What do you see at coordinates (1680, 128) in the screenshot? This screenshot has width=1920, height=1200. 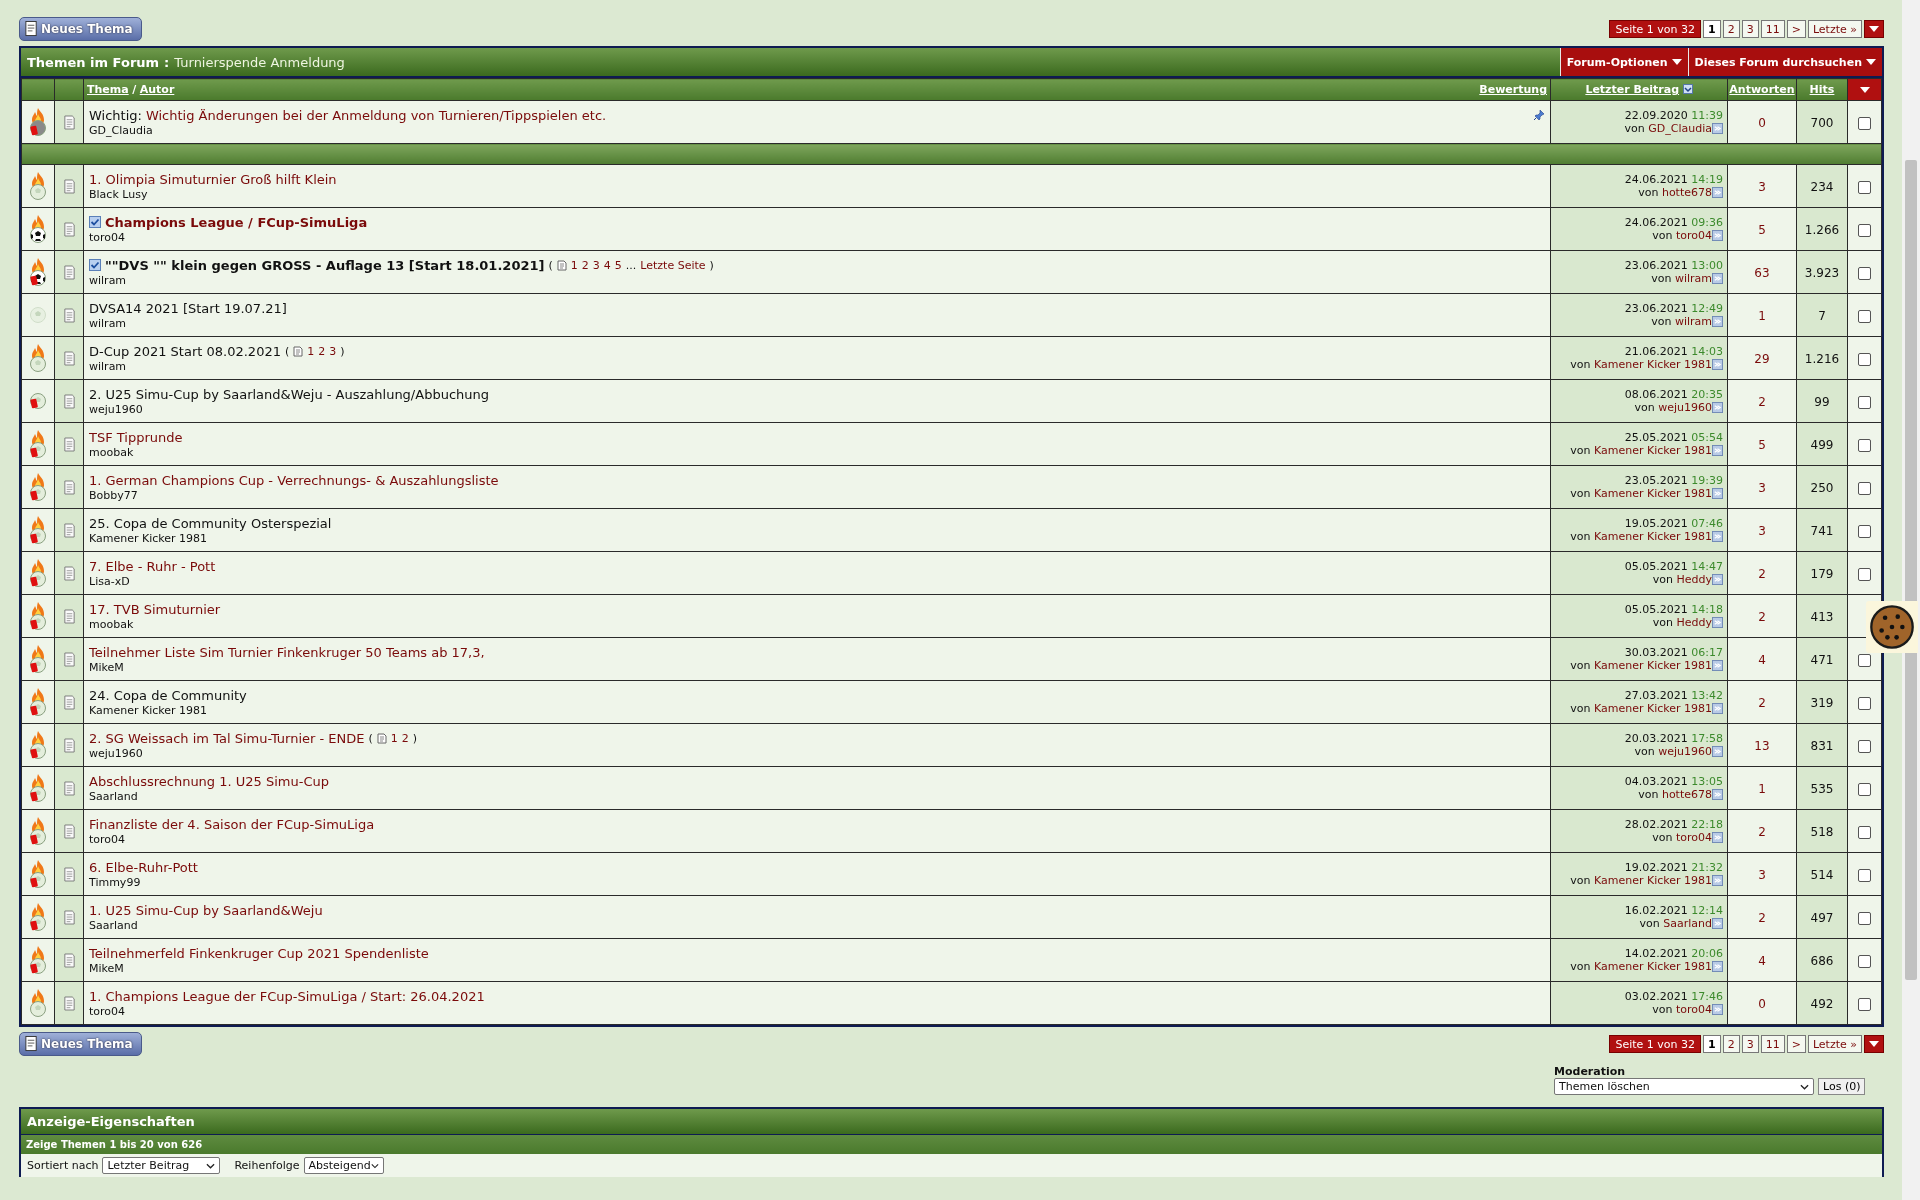 I see `user-link: GD_Claudia` at bounding box center [1680, 128].